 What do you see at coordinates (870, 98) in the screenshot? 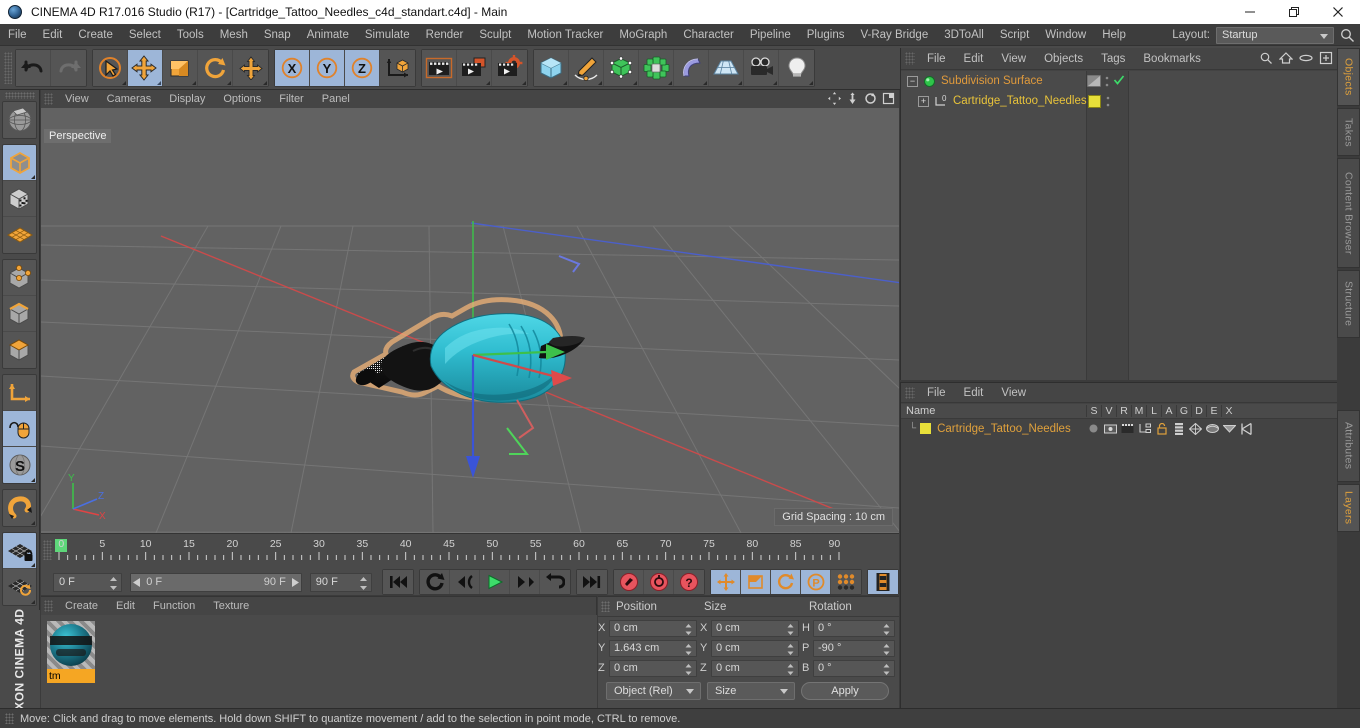
I see `rotate-icon` at bounding box center [870, 98].